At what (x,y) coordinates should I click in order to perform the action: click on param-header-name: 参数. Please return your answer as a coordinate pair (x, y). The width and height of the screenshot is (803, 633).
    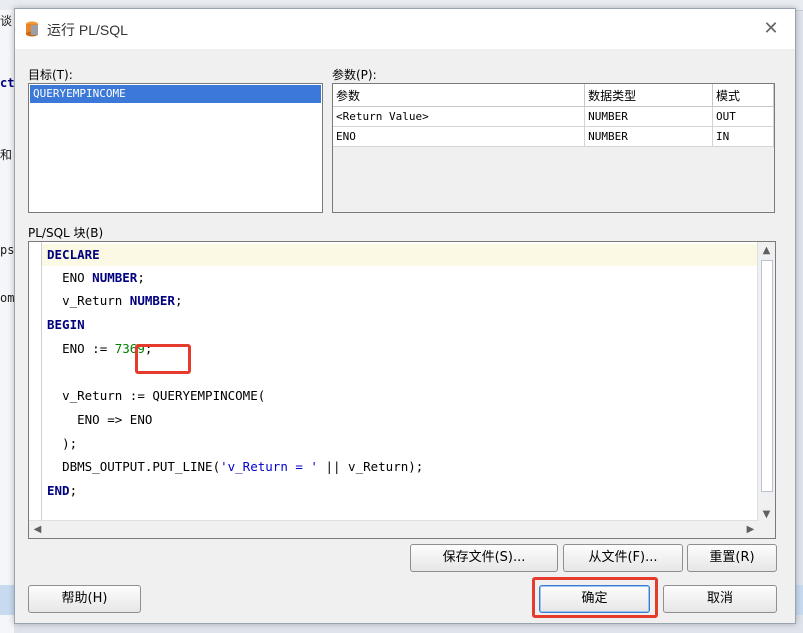
    Looking at the image, I should click on (459, 95).